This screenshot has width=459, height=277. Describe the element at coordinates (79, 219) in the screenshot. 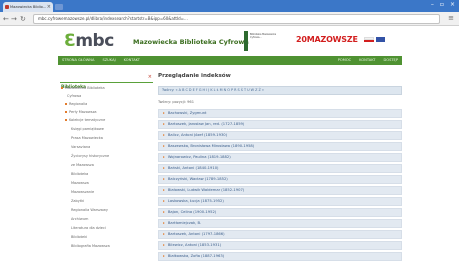

I see `sidebar-item: Archiwum` at that location.